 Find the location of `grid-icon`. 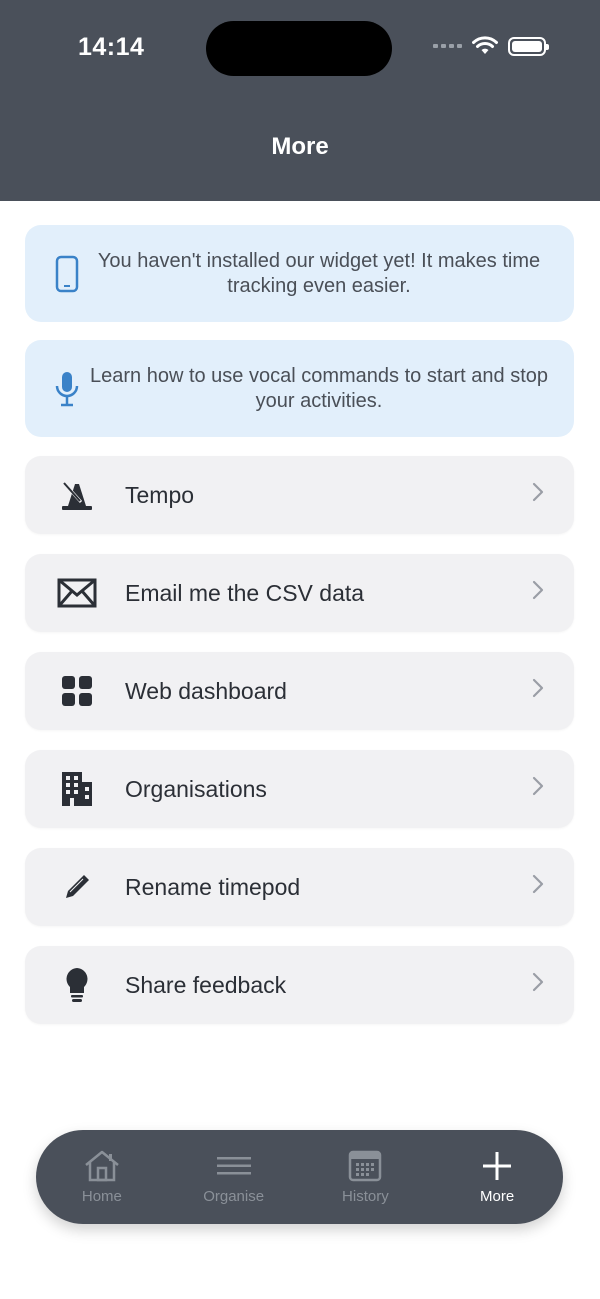

grid-icon is located at coordinates (77, 691).